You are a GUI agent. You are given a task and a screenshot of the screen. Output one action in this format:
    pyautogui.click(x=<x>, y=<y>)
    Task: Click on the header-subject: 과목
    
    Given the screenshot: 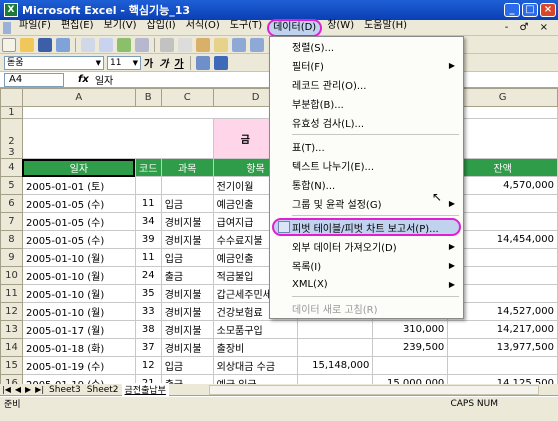 What is the action you would take?
    pyautogui.click(x=187, y=167)
    